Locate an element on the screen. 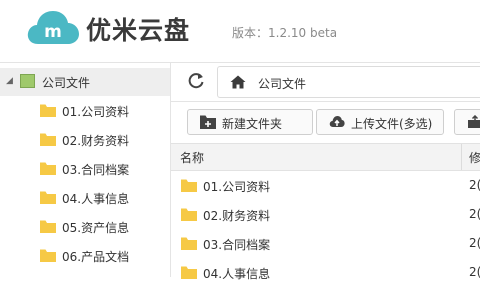 Image resolution: width=480 pixels, height=287 pixels. navigation-bar: 公司文件 is located at coordinates (325, 82).